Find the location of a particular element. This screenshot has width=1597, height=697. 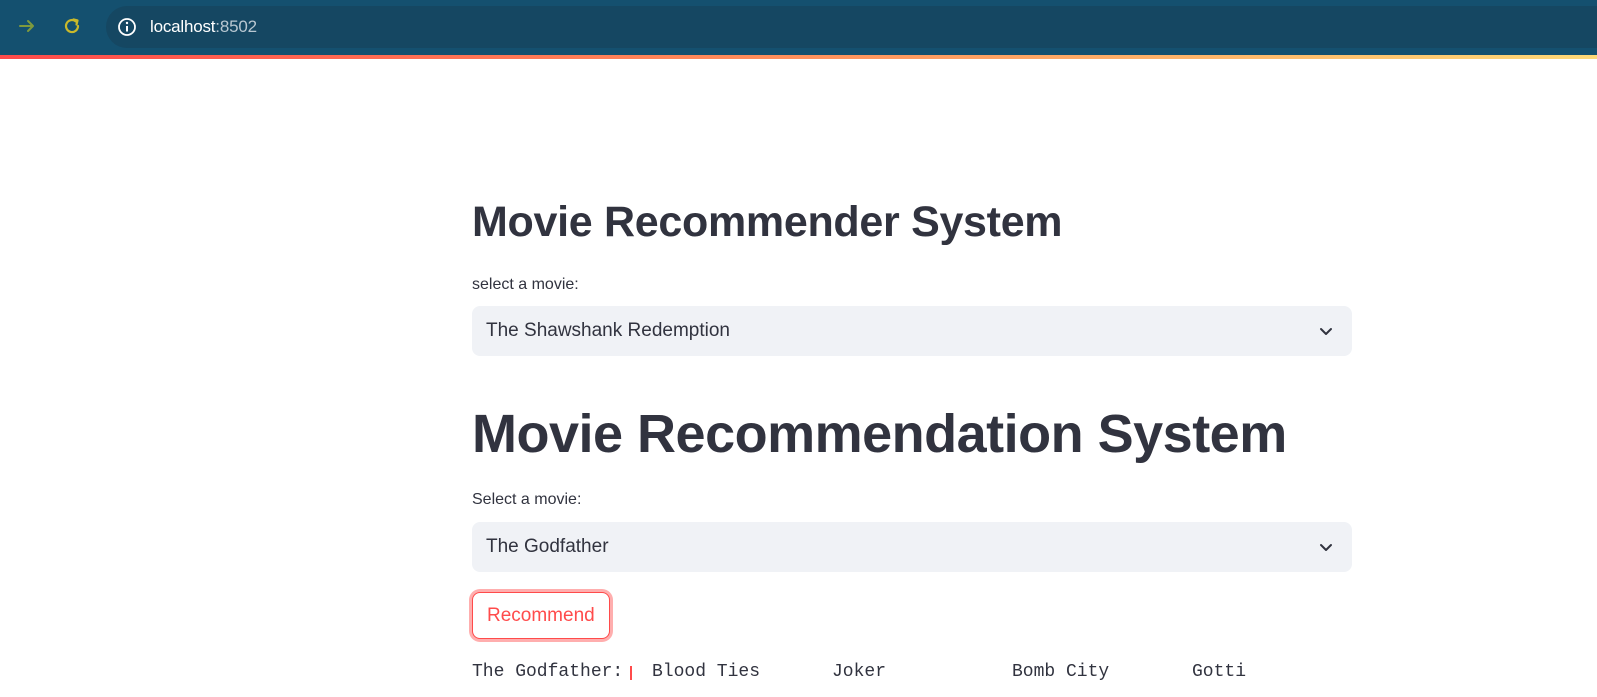

forward-button is located at coordinates (27, 28).